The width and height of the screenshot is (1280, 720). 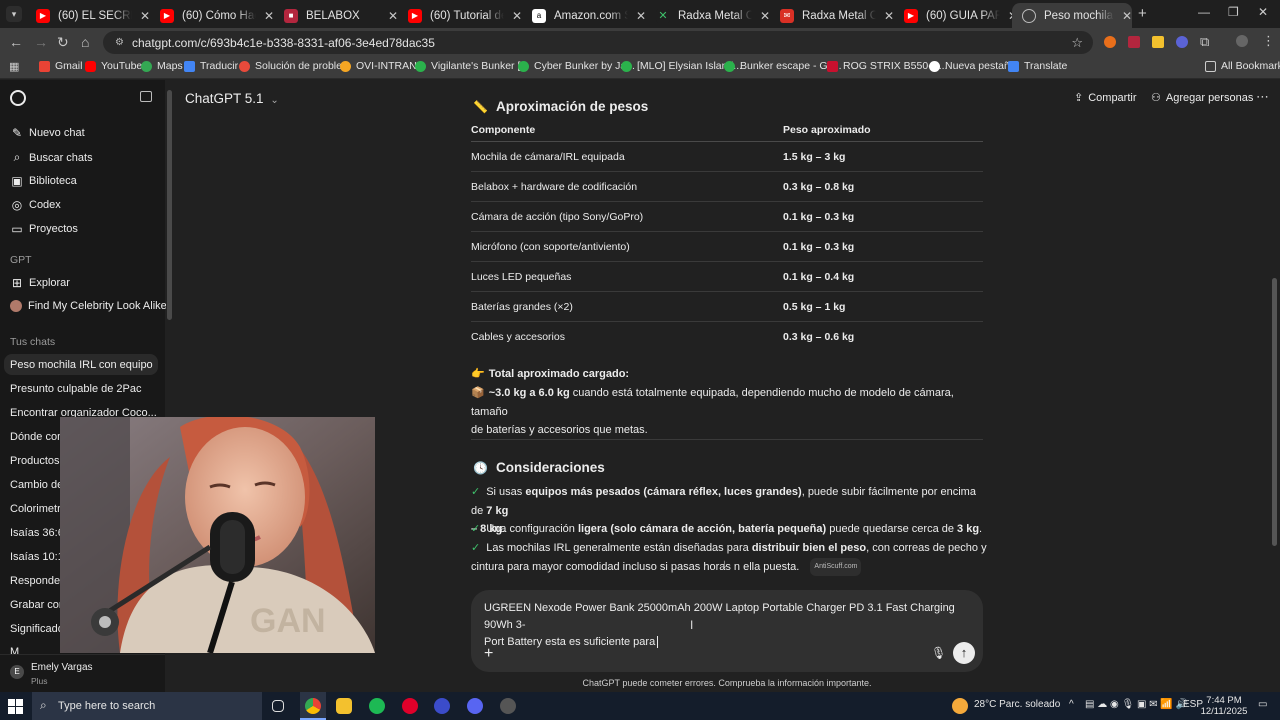 What do you see at coordinates (1017, 704) in the screenshot?
I see `weather-text: 28°C Parc. soleado` at bounding box center [1017, 704].